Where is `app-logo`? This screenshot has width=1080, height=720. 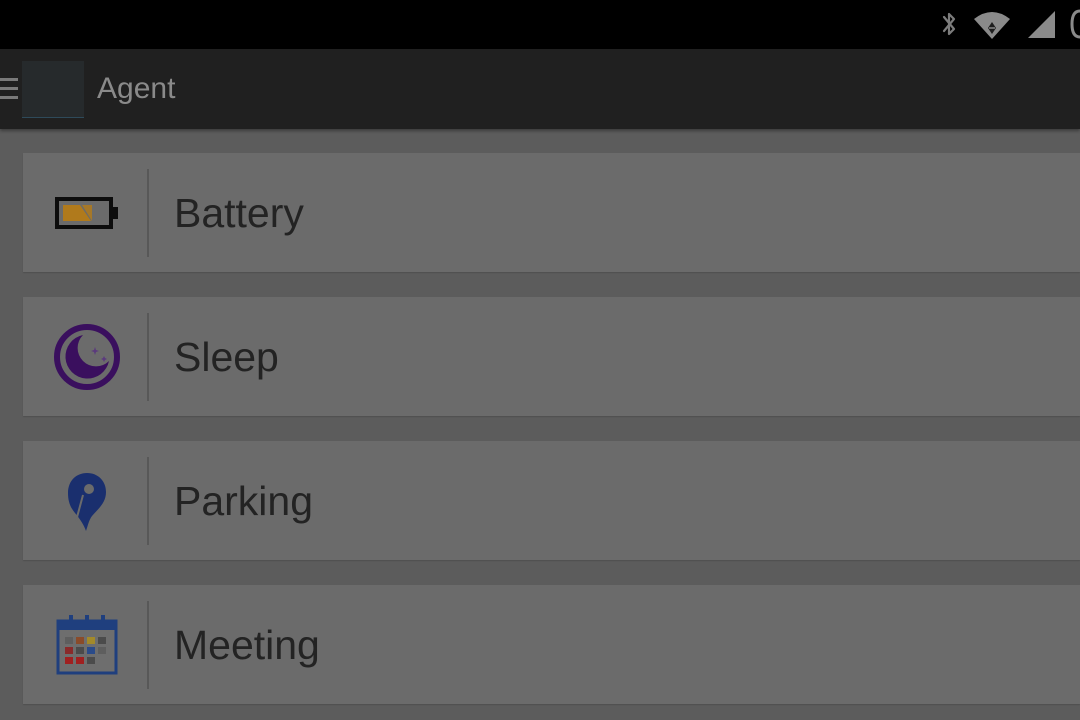
app-logo is located at coordinates (53, 89).